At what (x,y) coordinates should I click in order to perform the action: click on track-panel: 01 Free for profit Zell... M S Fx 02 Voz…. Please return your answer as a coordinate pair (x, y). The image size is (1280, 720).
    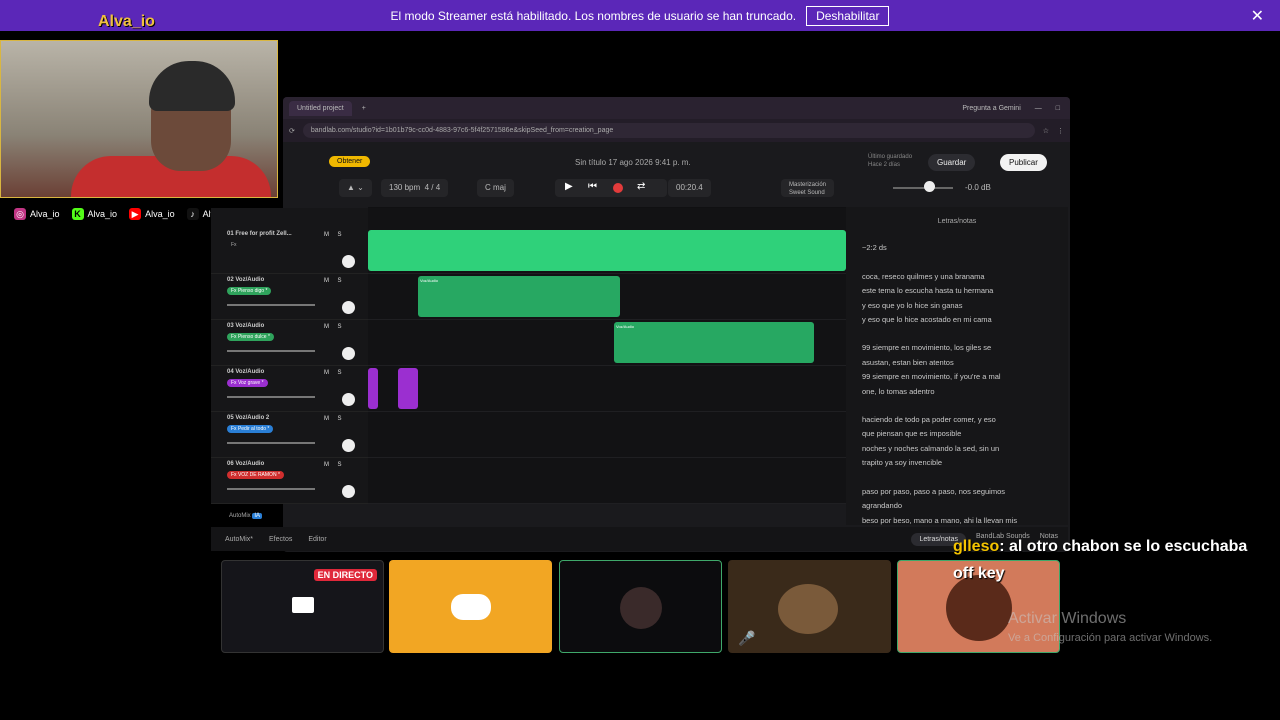
    Looking at the image, I should click on (289, 363).